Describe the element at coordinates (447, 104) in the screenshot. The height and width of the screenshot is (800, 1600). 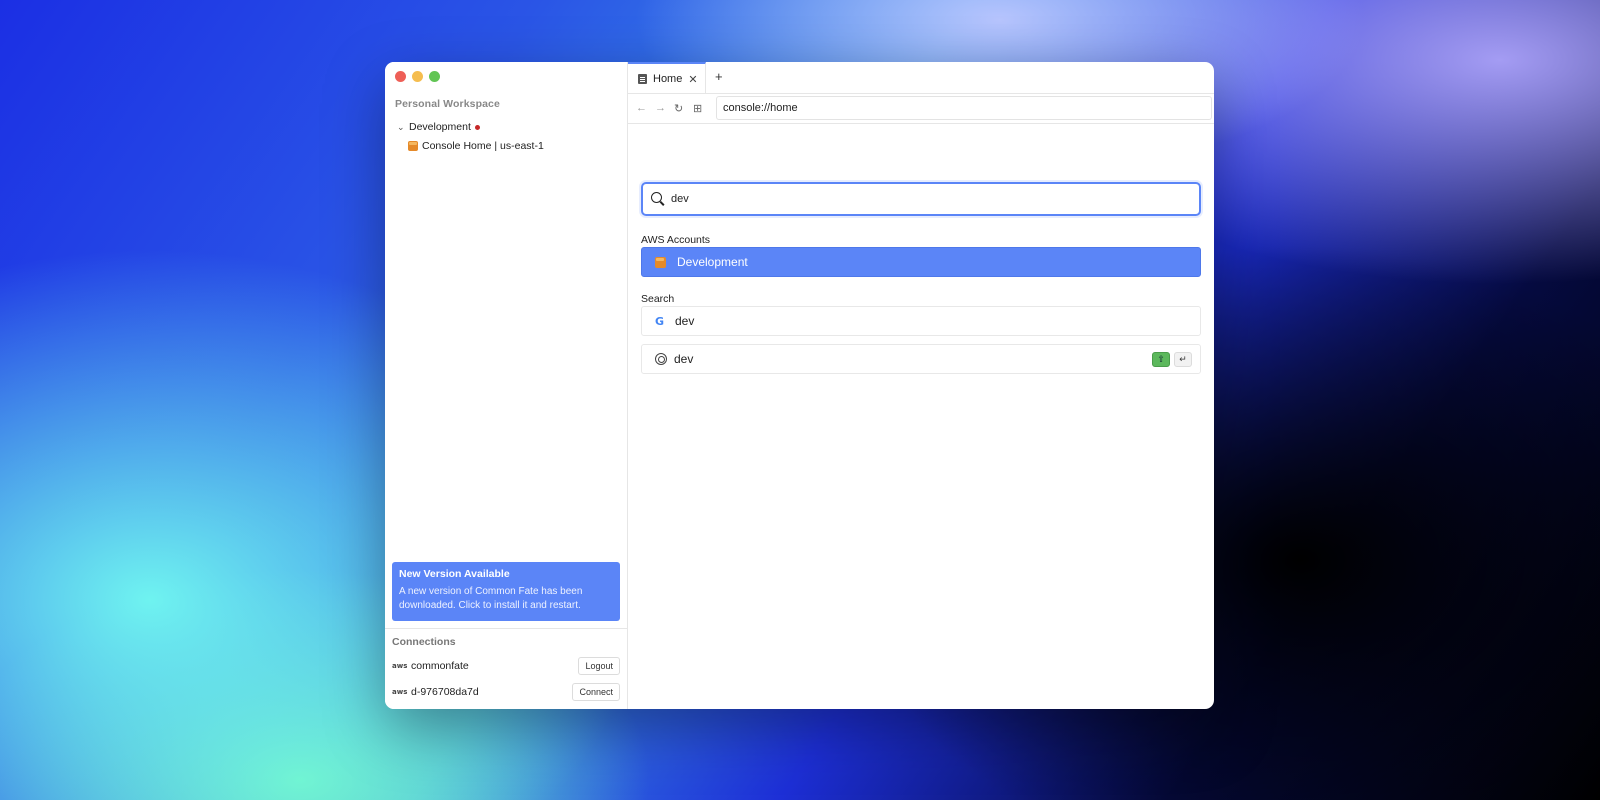
I see `workspace-title: Personal Workspace` at that location.